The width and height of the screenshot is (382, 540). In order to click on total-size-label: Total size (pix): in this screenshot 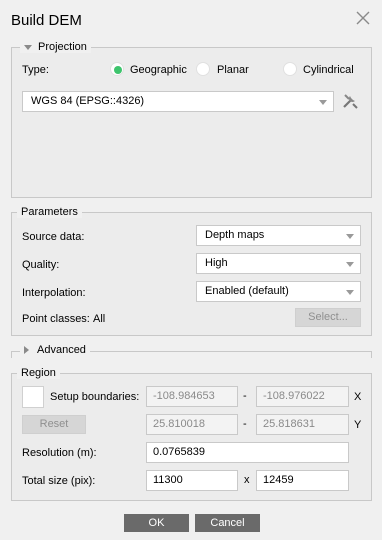, I will do `click(59, 481)`.